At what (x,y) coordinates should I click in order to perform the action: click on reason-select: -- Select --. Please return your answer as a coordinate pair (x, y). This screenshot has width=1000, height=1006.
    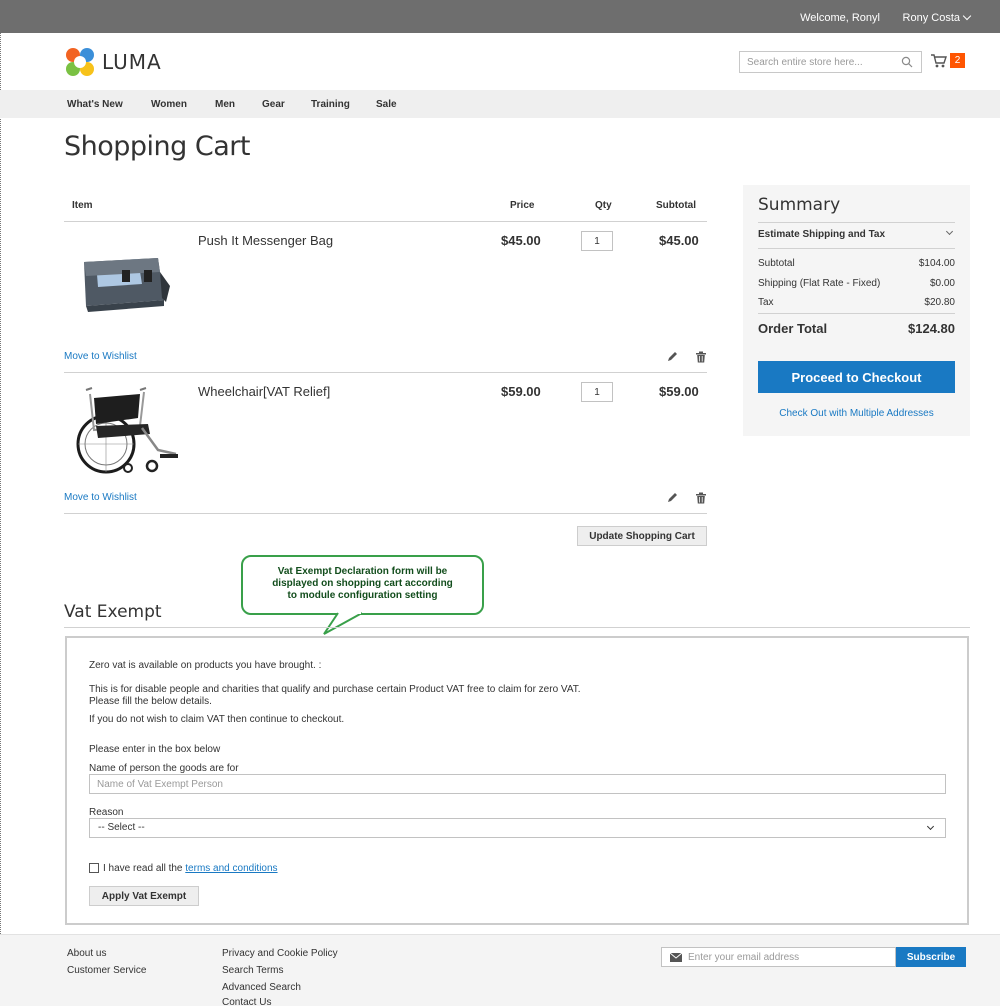
    Looking at the image, I should click on (517, 828).